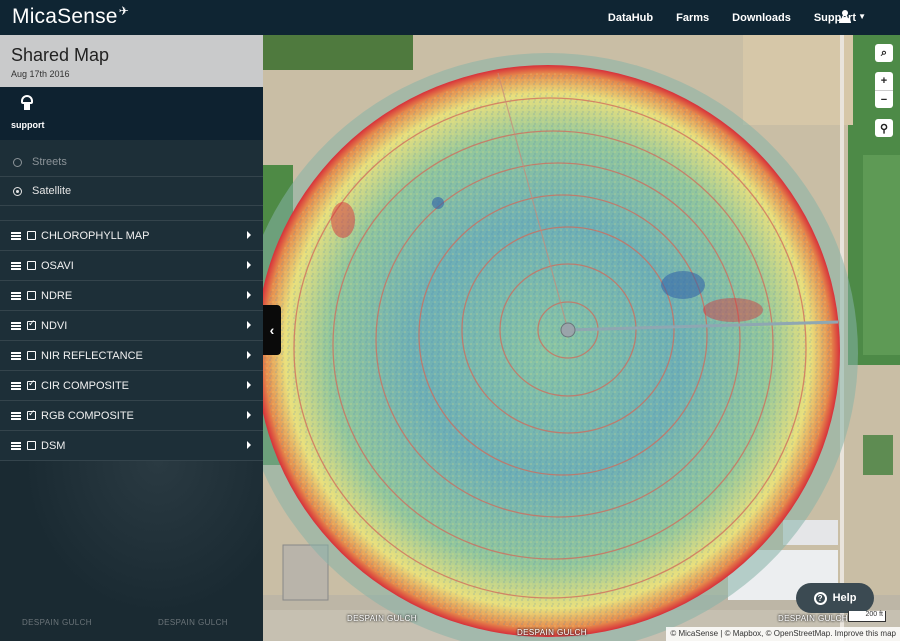  I want to click on layer-label: NDVI, so click(54, 325).